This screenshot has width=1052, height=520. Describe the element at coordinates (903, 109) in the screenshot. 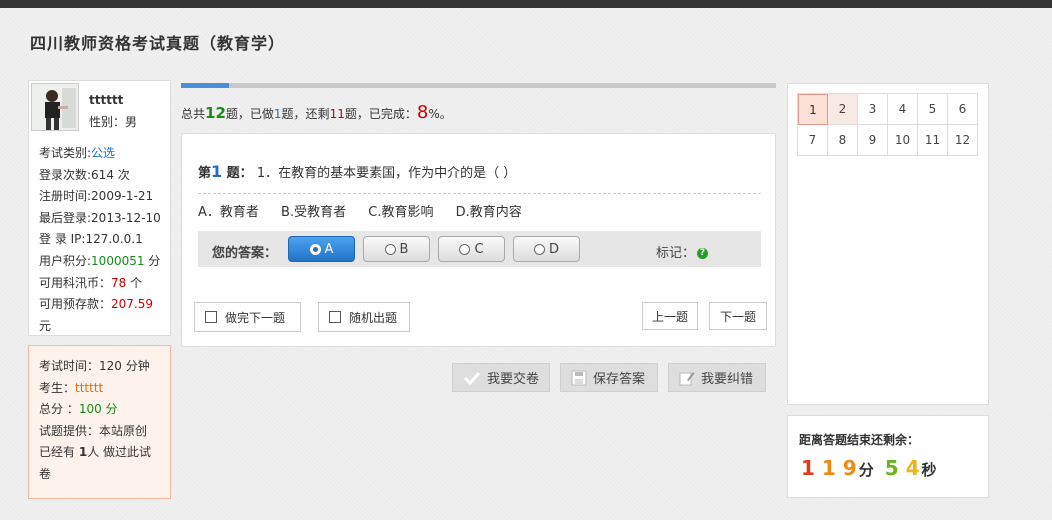

I see `question-nav-item: 4` at that location.